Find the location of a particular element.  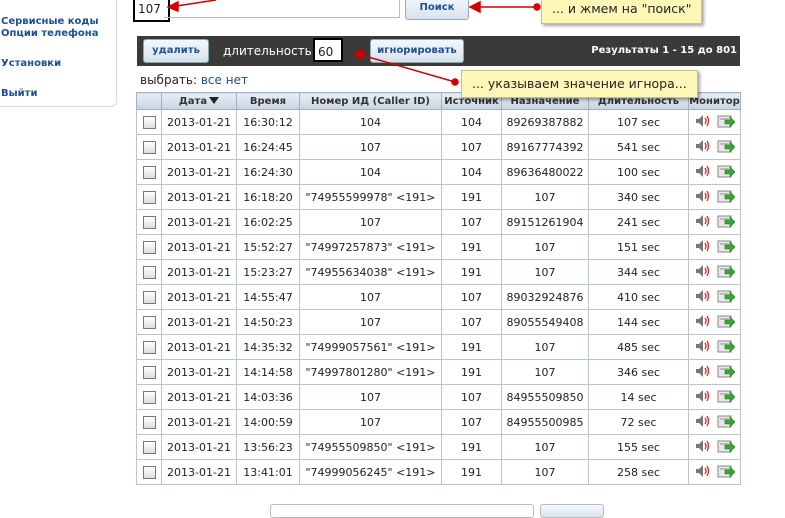

arrow-head-duration is located at coordinates (359, 55).